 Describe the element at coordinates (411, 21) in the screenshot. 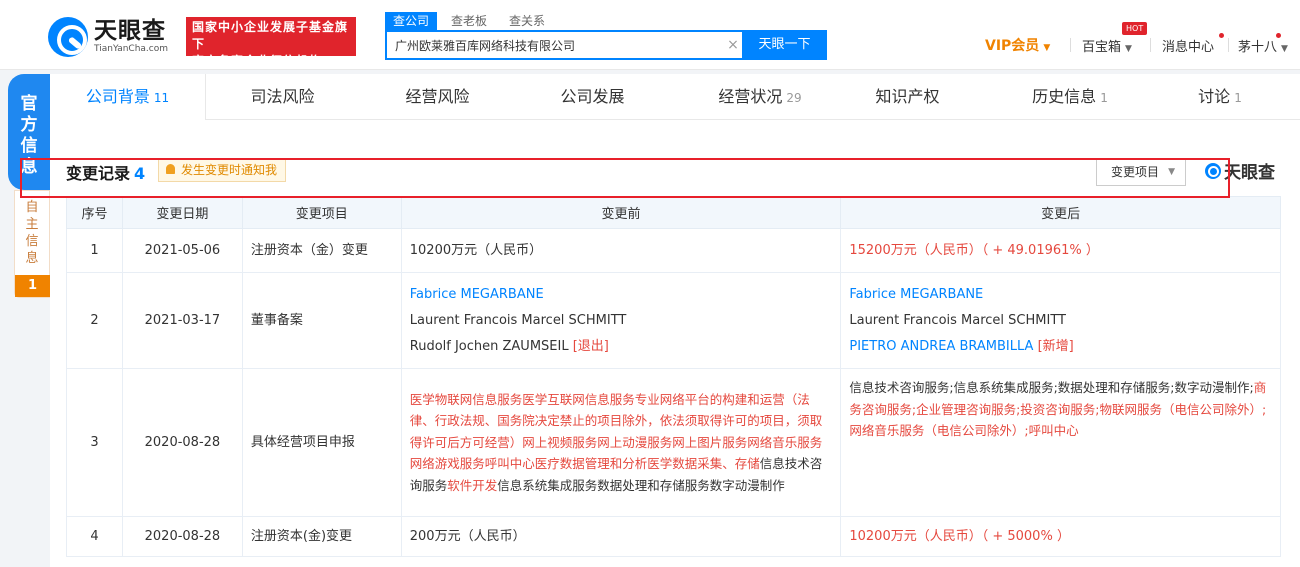

I see `search-tab-company: 查公司` at that location.